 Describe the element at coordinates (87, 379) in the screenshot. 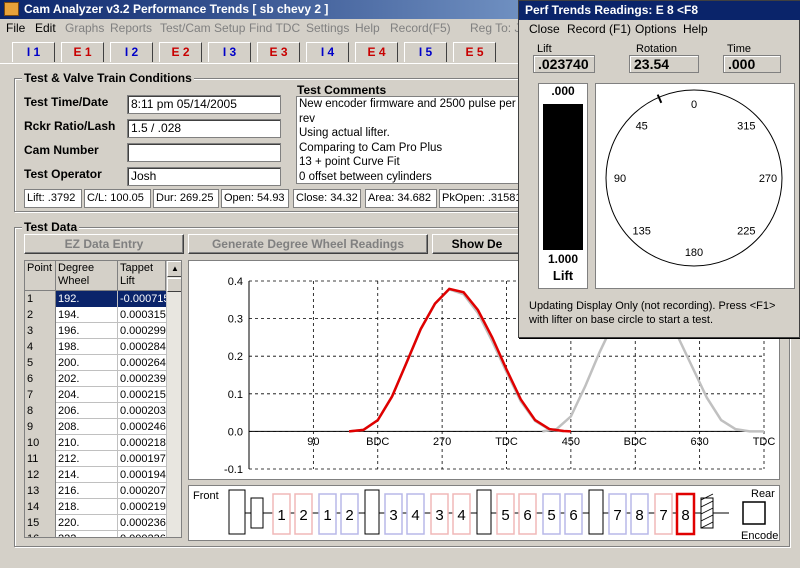

I see `cell-degree: 202.` at that location.